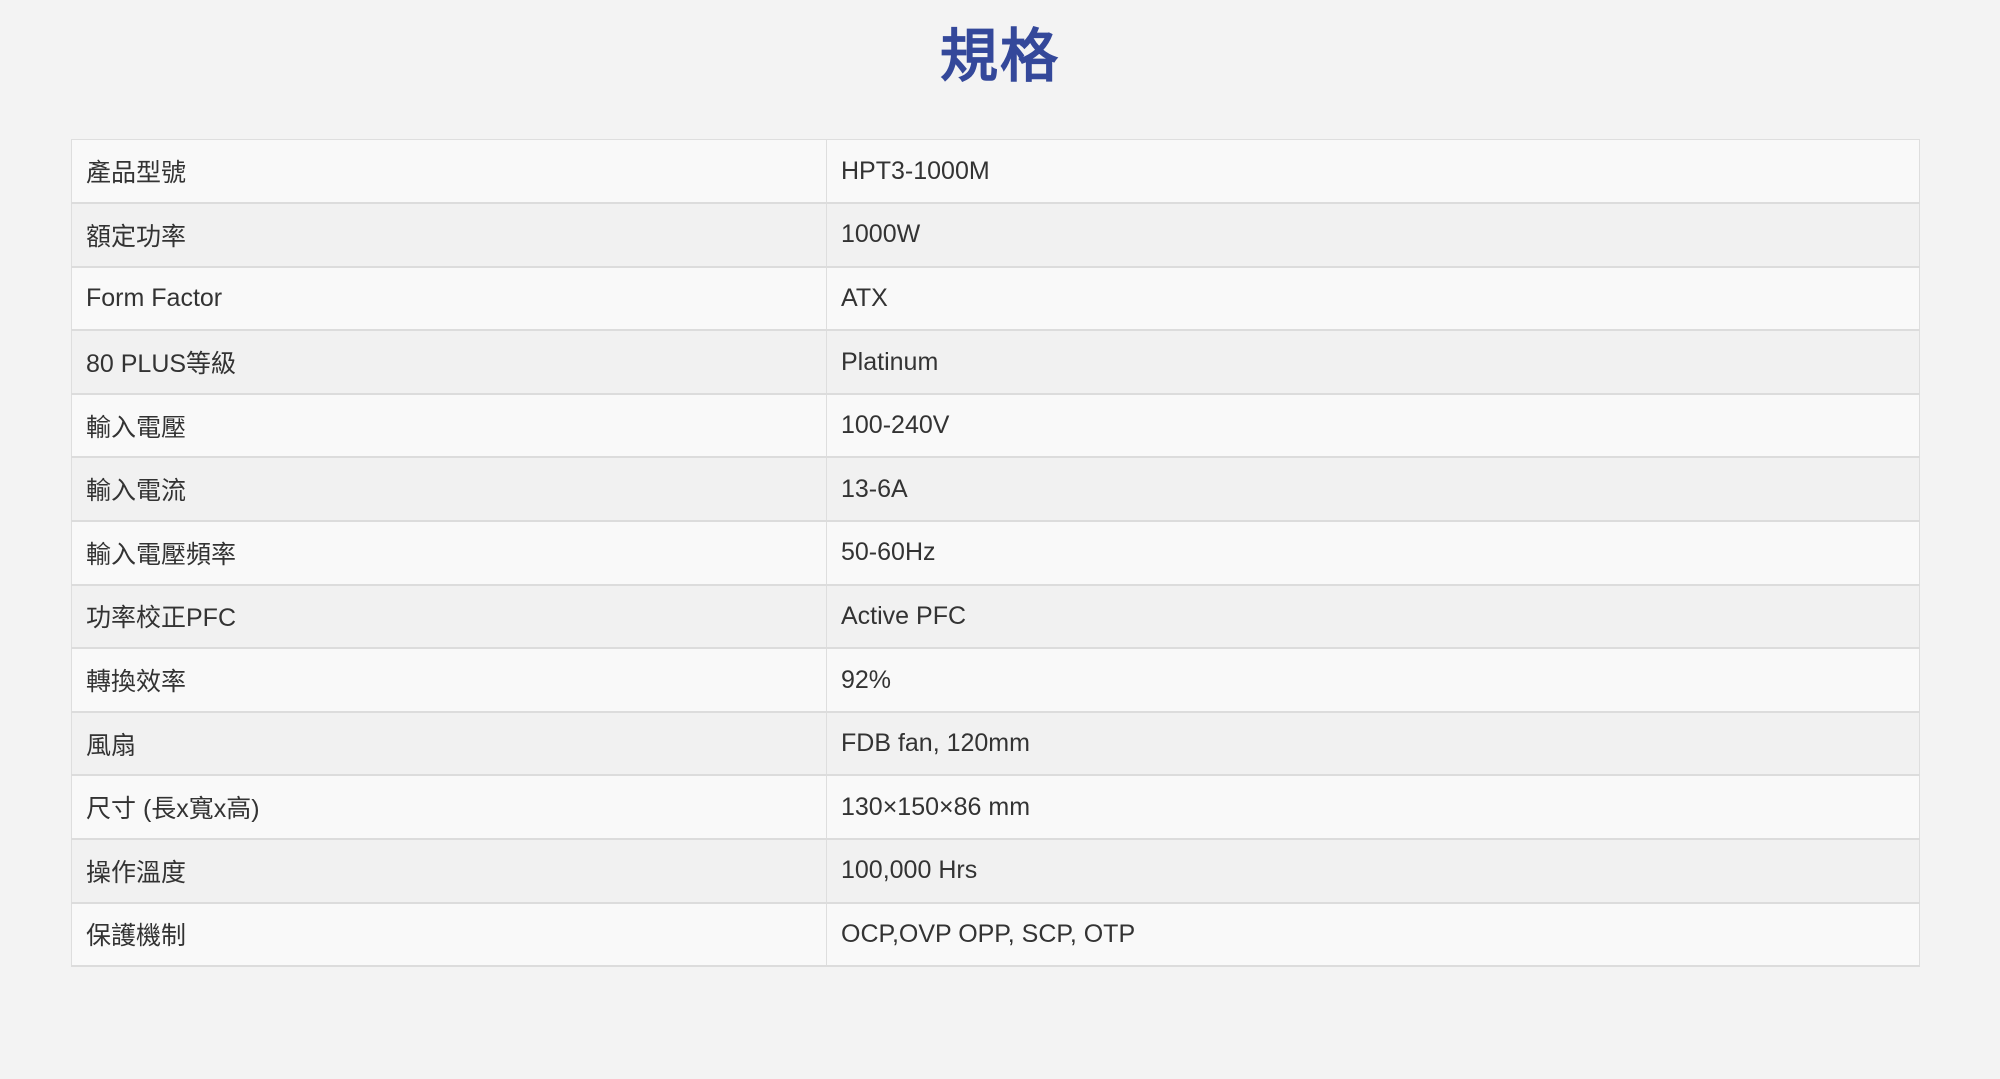 This screenshot has width=2000, height=1079. I want to click on spec-label: 產品型號, so click(449, 171).